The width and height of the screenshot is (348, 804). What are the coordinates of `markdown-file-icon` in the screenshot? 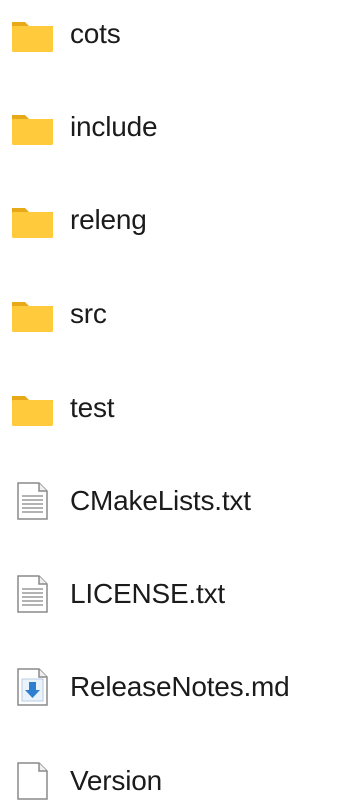 It's located at (33, 687).